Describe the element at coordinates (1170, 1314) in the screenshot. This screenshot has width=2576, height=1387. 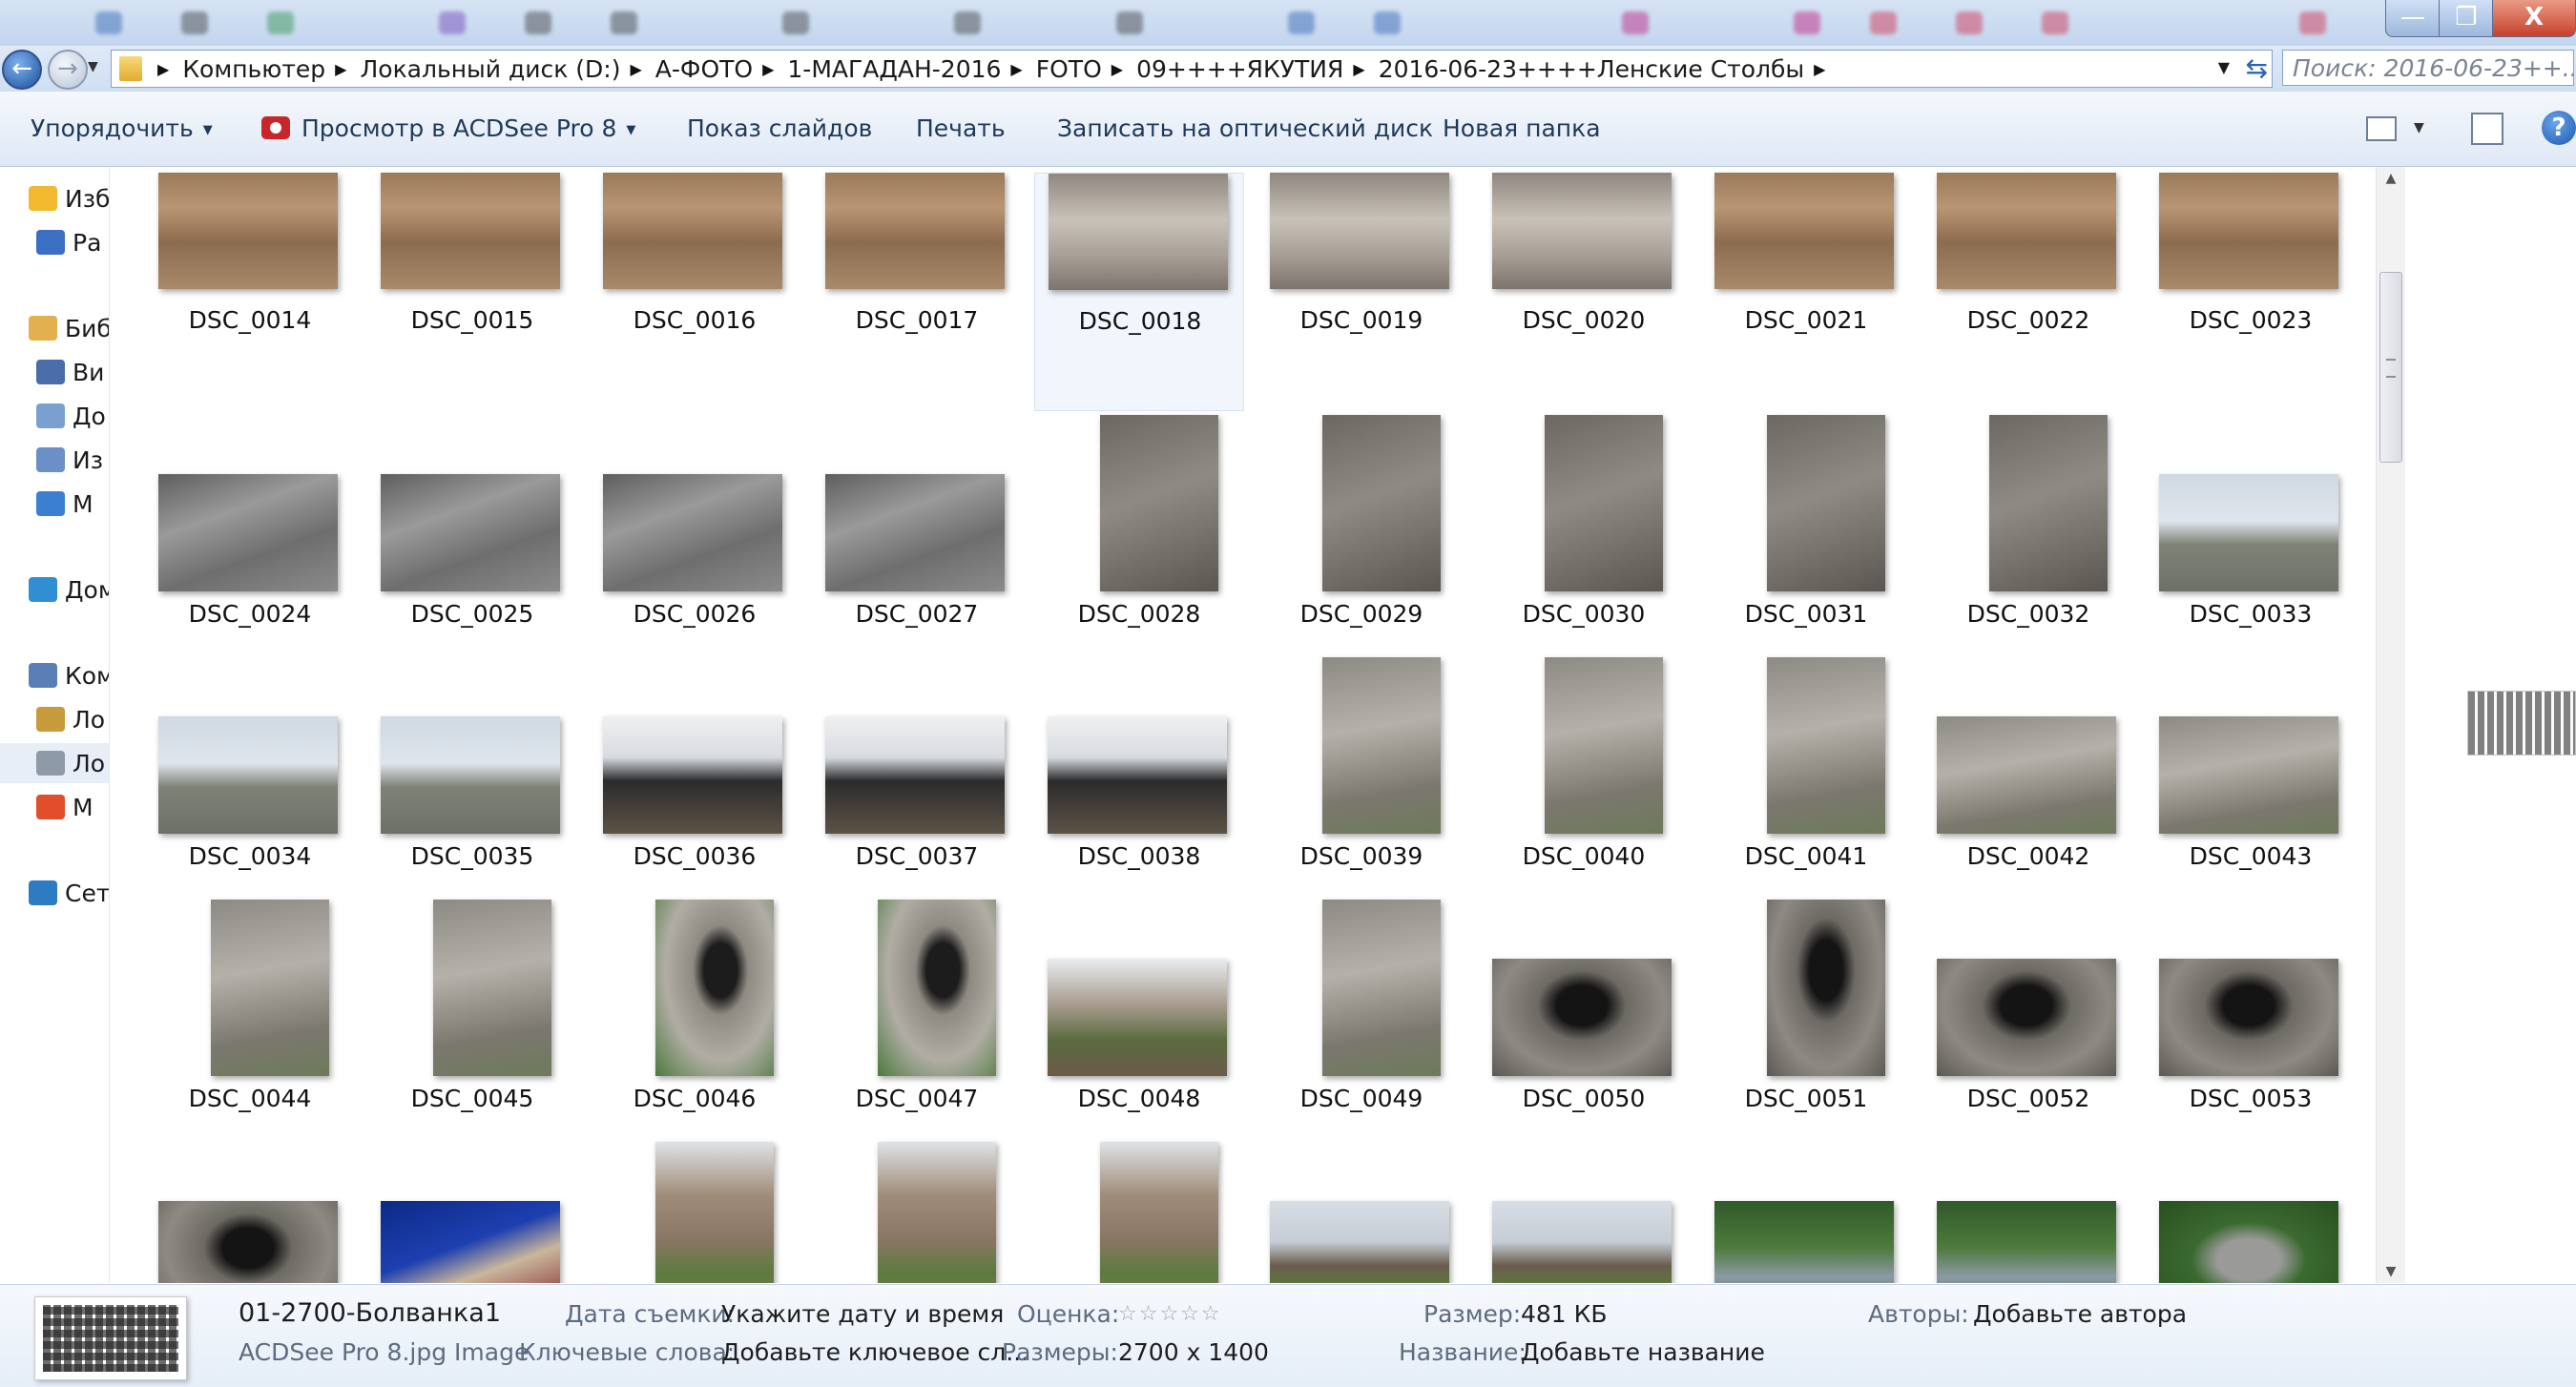
I see `rating-stars: ☆☆☆☆☆` at that location.